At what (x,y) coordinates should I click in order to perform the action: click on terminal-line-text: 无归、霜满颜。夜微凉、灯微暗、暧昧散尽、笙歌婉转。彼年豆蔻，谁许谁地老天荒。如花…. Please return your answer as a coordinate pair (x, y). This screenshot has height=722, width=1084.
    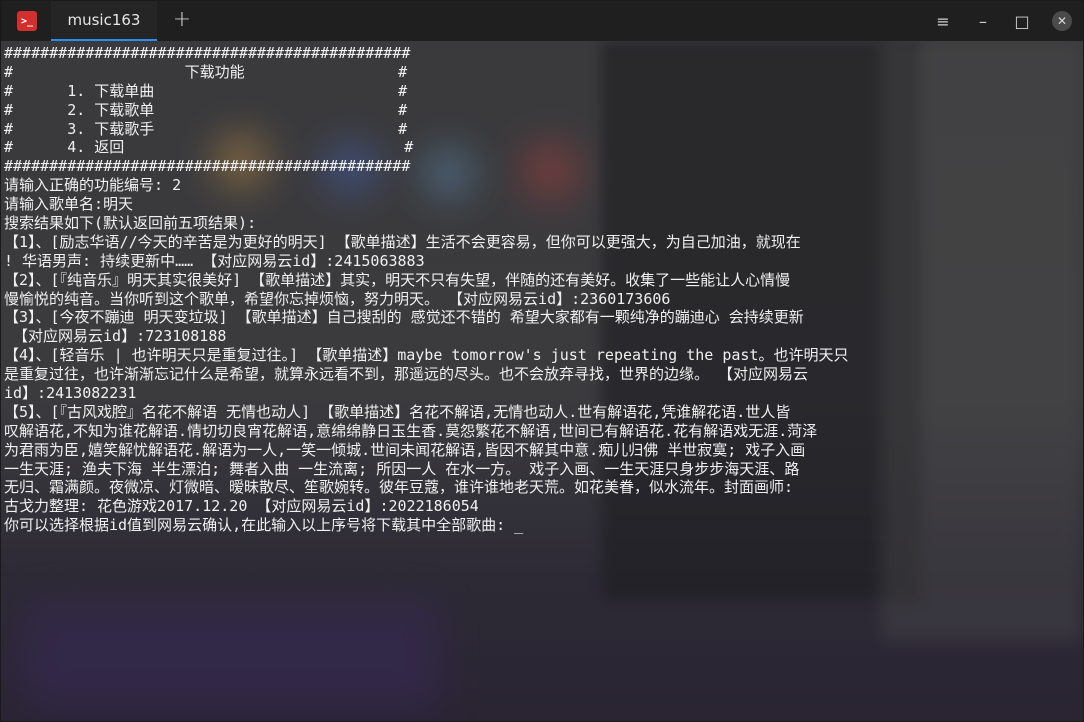
    Looking at the image, I should click on (399, 487).